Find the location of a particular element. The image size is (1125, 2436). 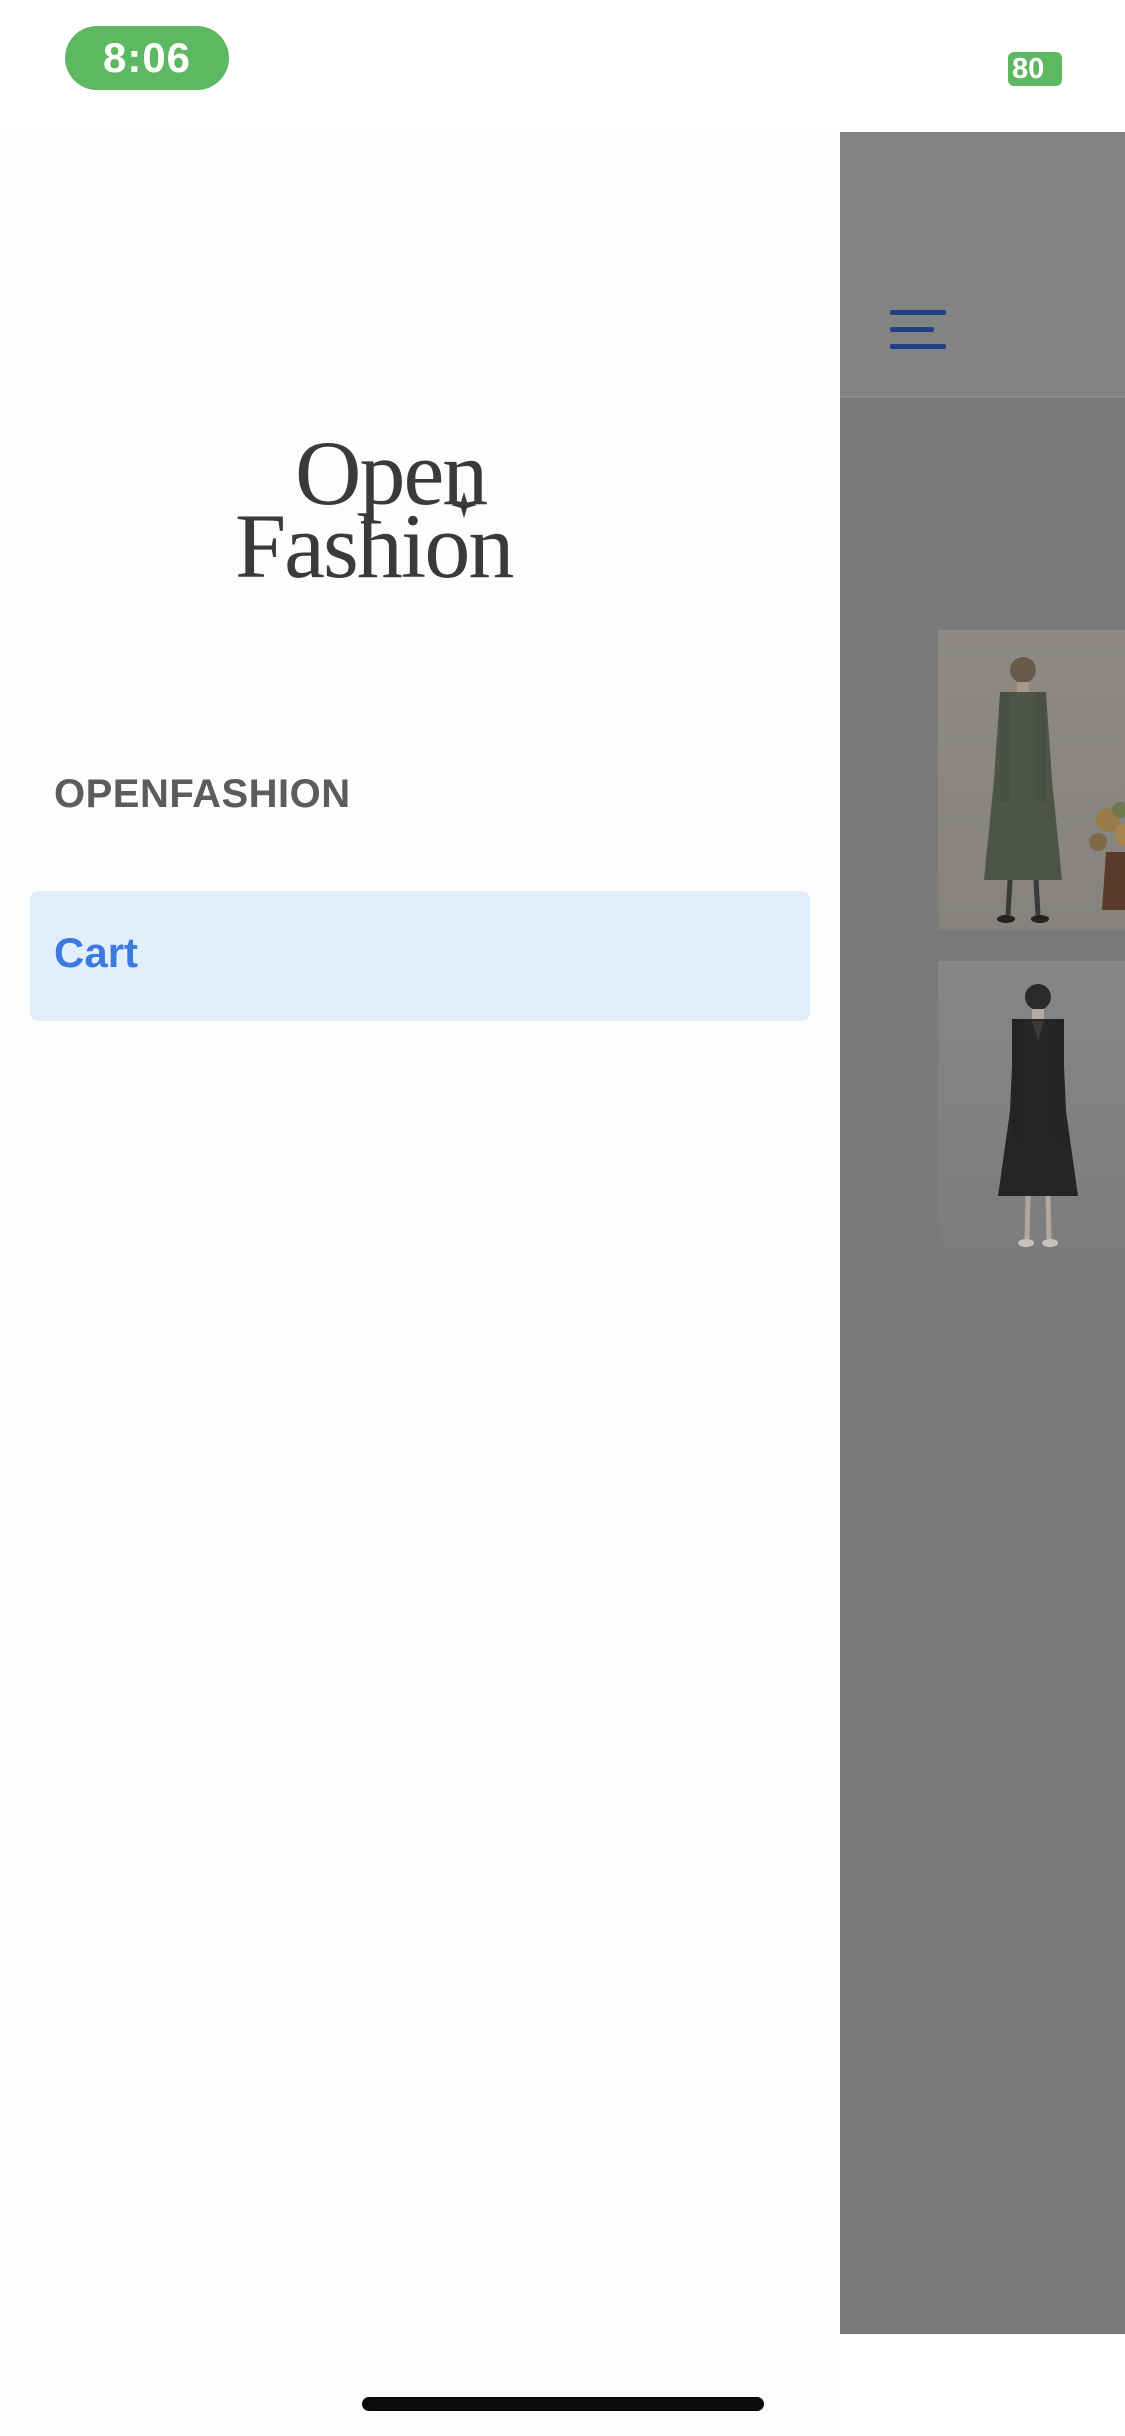

status-time: 8:06 is located at coordinates (147, 58).